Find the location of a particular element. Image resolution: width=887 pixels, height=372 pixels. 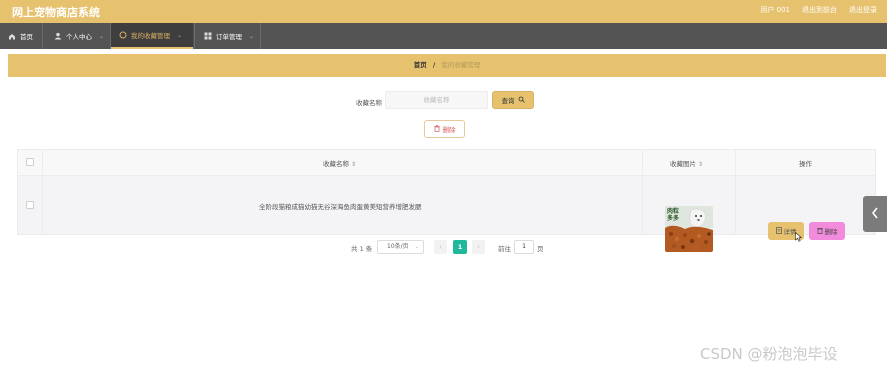

search-input: 收藏名称 is located at coordinates (436, 100).